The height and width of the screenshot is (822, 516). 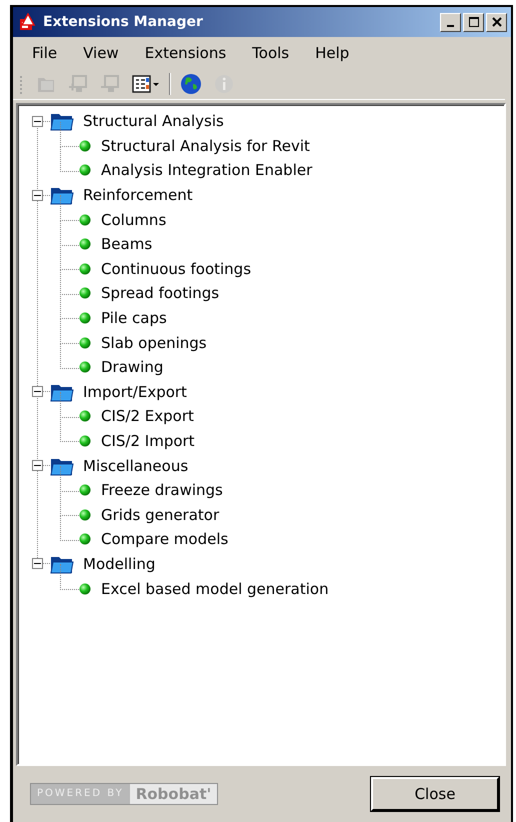 I want to click on brand-name: Robobat', so click(x=173, y=794).